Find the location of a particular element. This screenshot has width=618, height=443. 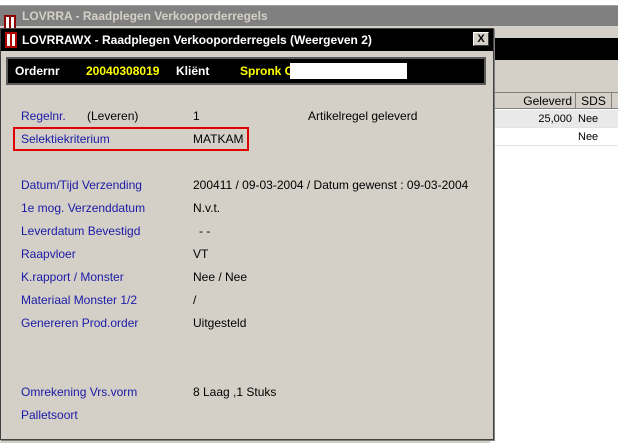

datum-verzending-label: Datum/Tijd Verzending is located at coordinates (81, 185).